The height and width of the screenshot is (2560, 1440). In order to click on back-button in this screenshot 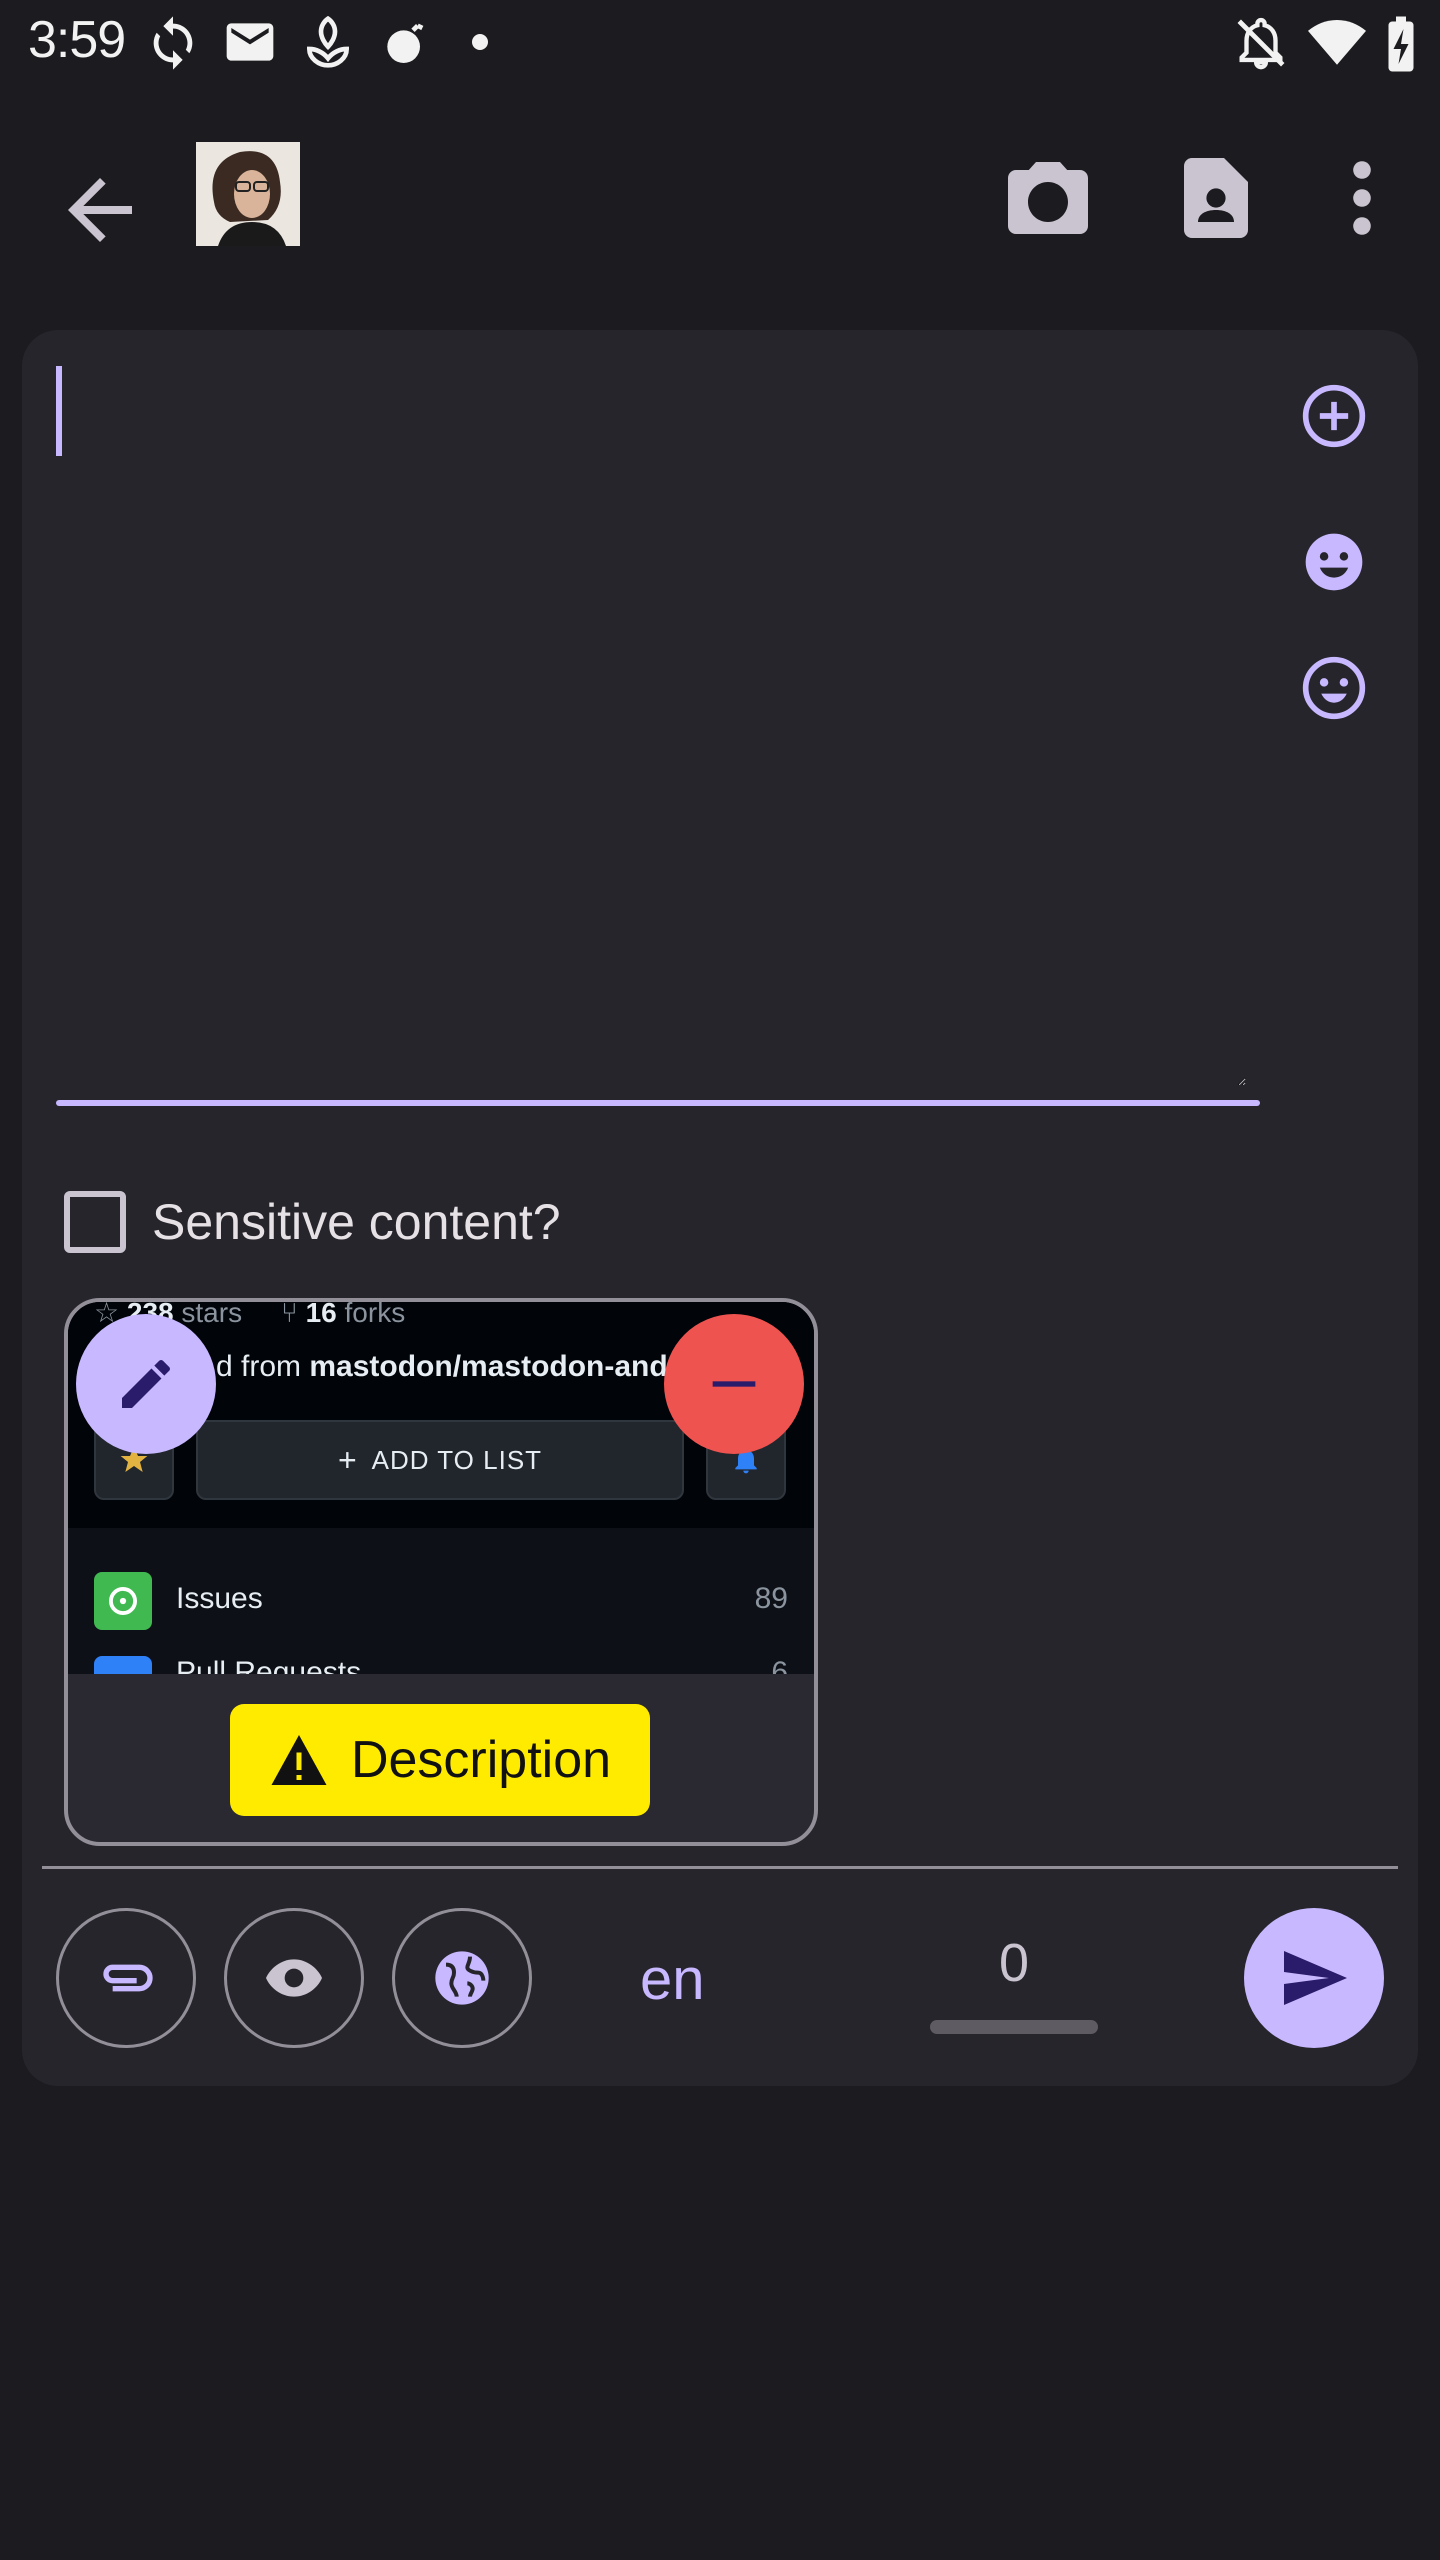, I will do `click(100, 210)`.